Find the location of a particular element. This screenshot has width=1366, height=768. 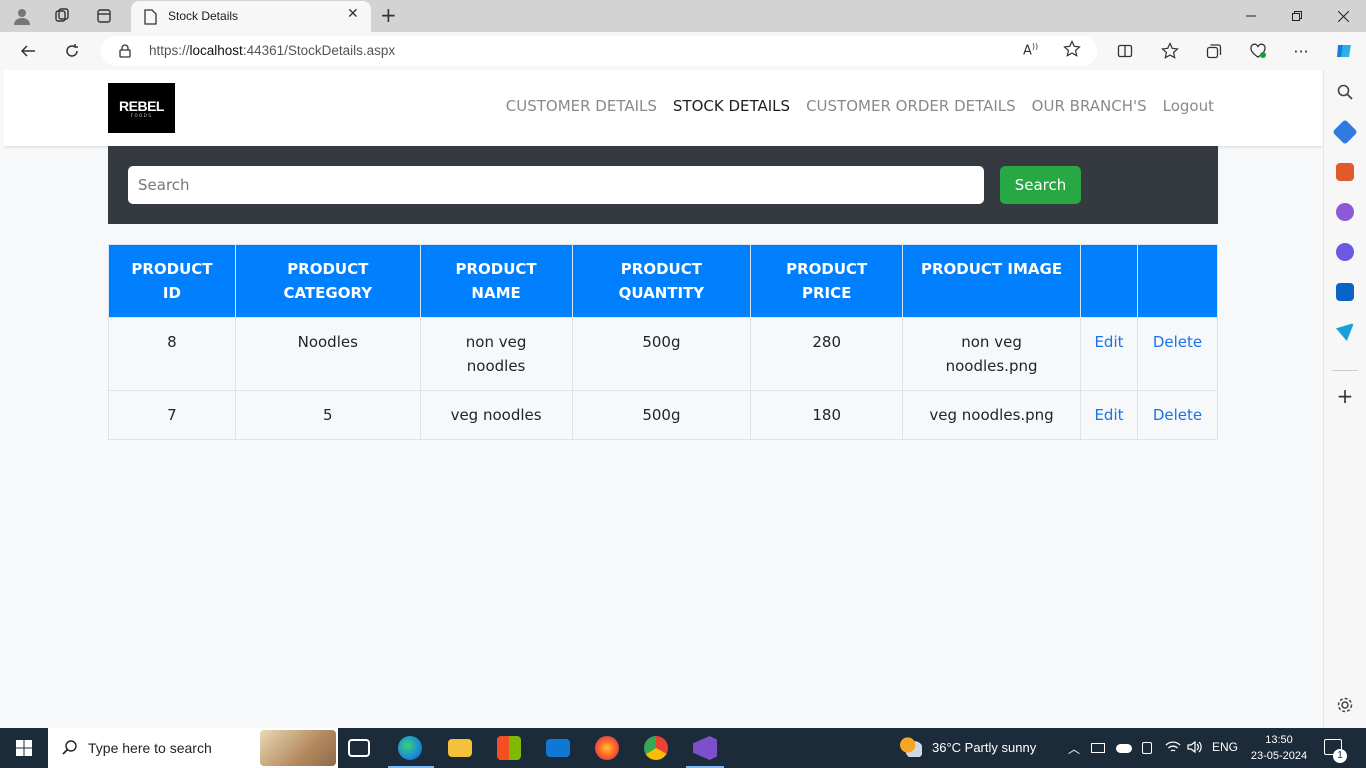

send-icon is located at coordinates (1345, 332).